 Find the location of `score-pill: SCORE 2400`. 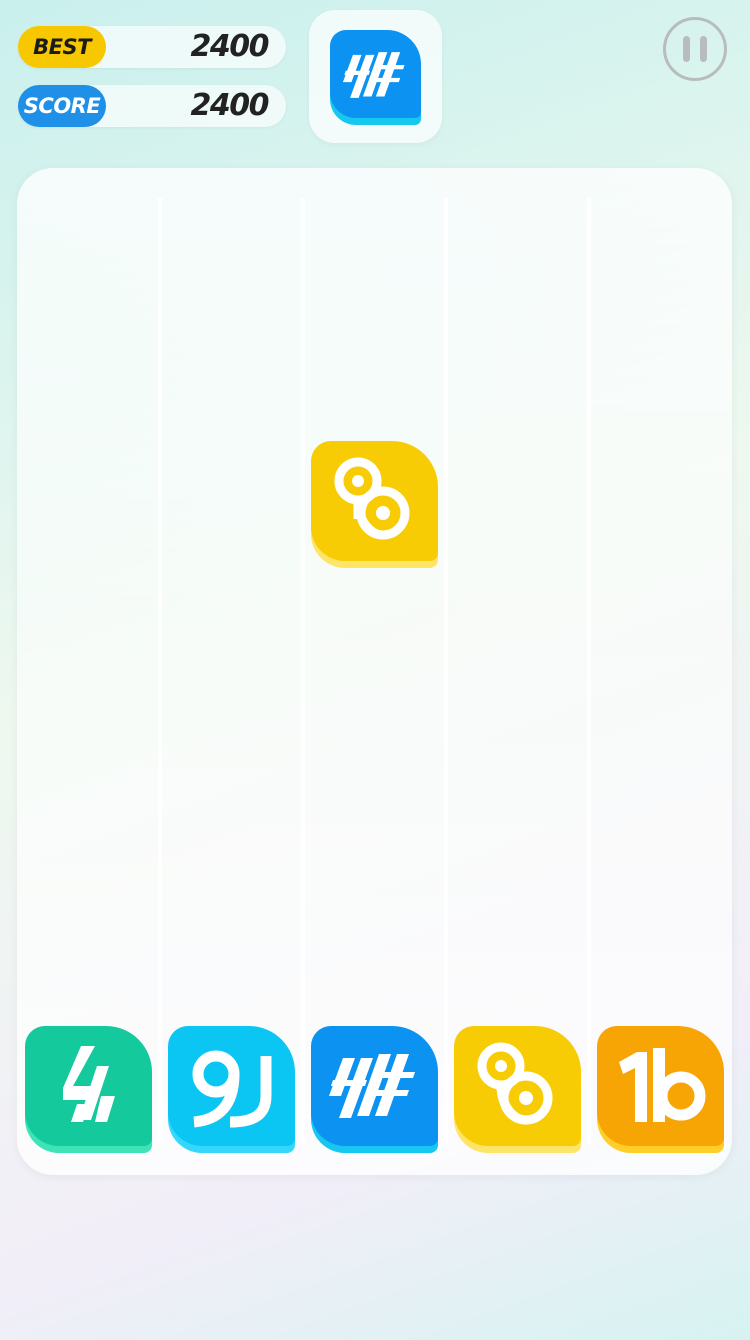

score-pill: SCORE 2400 is located at coordinates (152, 106).